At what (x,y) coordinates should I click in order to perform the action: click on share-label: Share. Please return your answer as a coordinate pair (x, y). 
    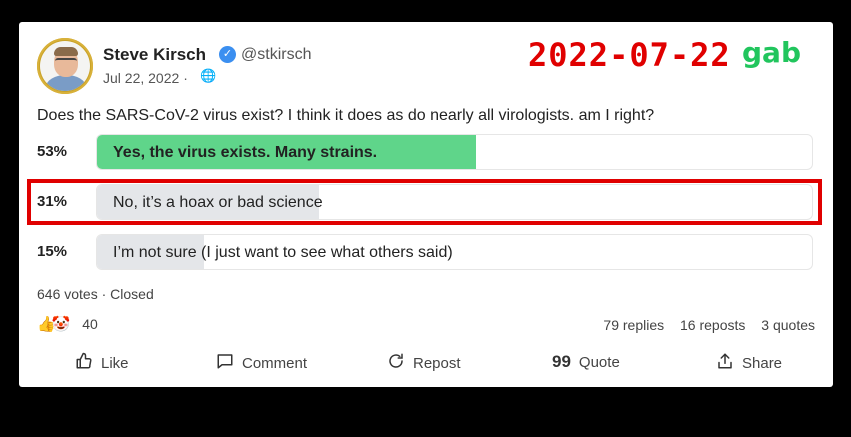
    Looking at the image, I should click on (762, 363).